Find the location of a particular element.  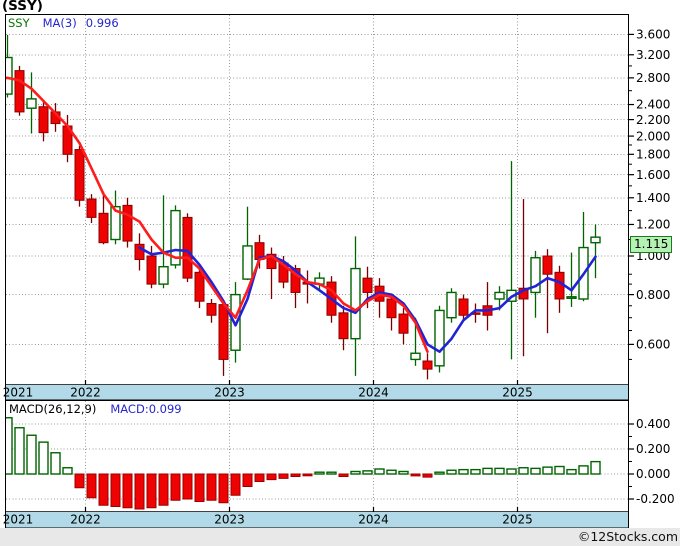

price-axis-label: 1.400 is located at coordinates (653, 198).